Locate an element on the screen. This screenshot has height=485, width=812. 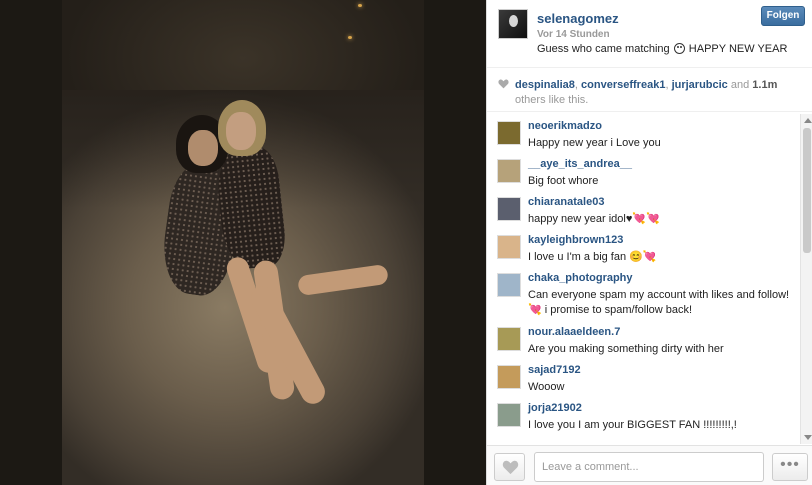
post-username: selenagomez is located at coordinates (578, 18).